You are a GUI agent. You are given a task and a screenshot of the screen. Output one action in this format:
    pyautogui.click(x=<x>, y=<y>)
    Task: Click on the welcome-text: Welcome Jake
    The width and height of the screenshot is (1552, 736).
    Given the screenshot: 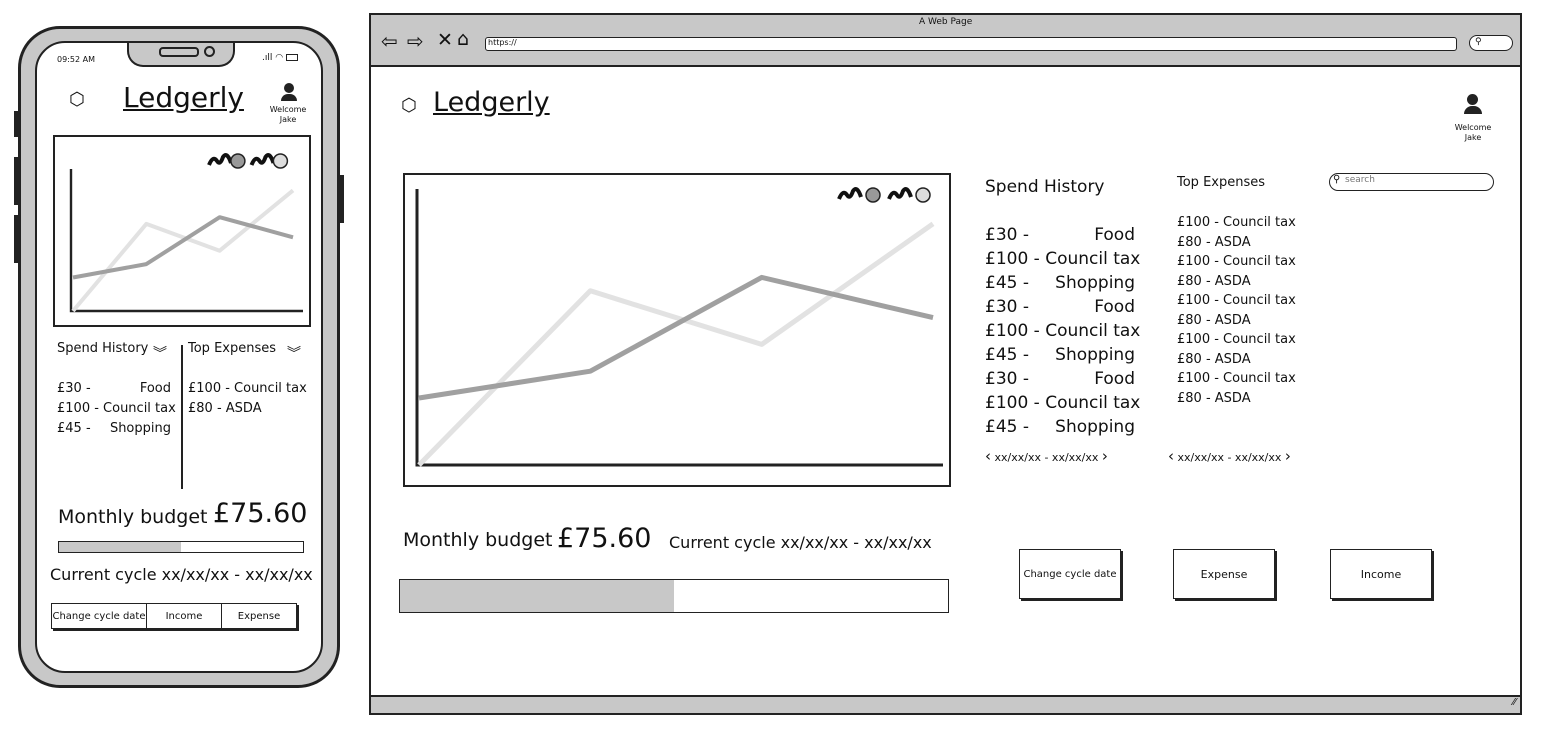 What is the action you would take?
    pyautogui.click(x=1473, y=133)
    